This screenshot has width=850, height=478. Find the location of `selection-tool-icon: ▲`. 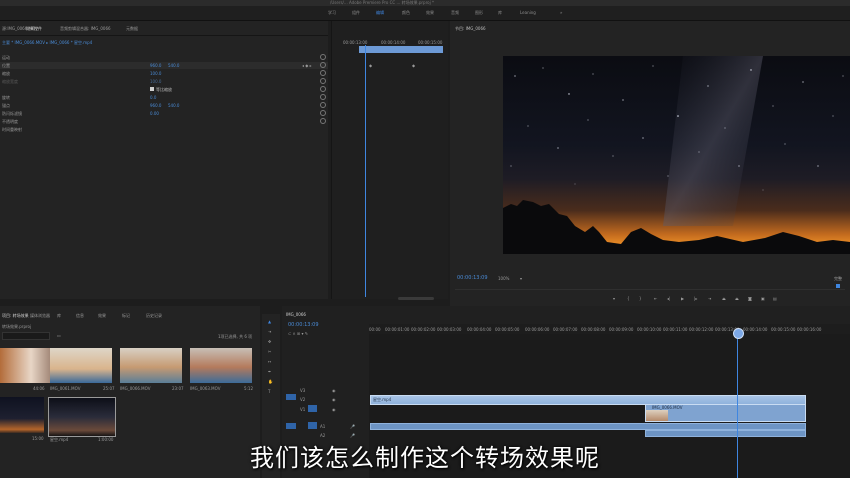

selection-tool-icon: ▲ is located at coordinates (269, 321).